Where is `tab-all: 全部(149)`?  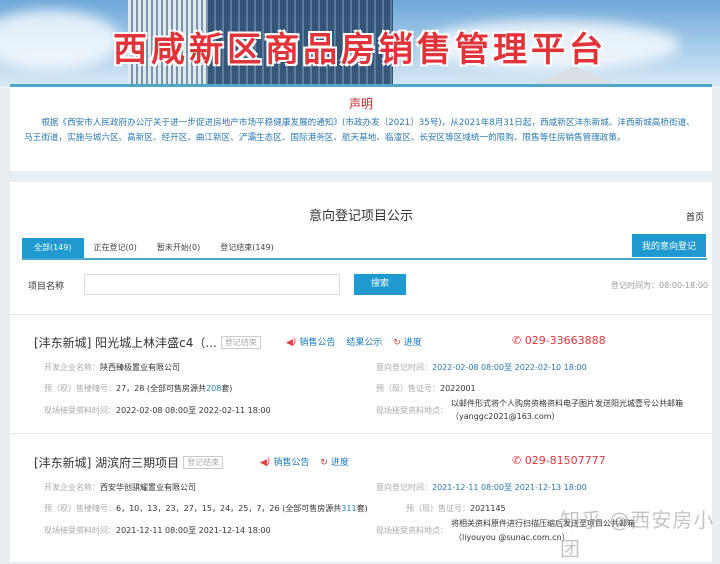
tab-all: 全部(149) is located at coordinates (53, 248).